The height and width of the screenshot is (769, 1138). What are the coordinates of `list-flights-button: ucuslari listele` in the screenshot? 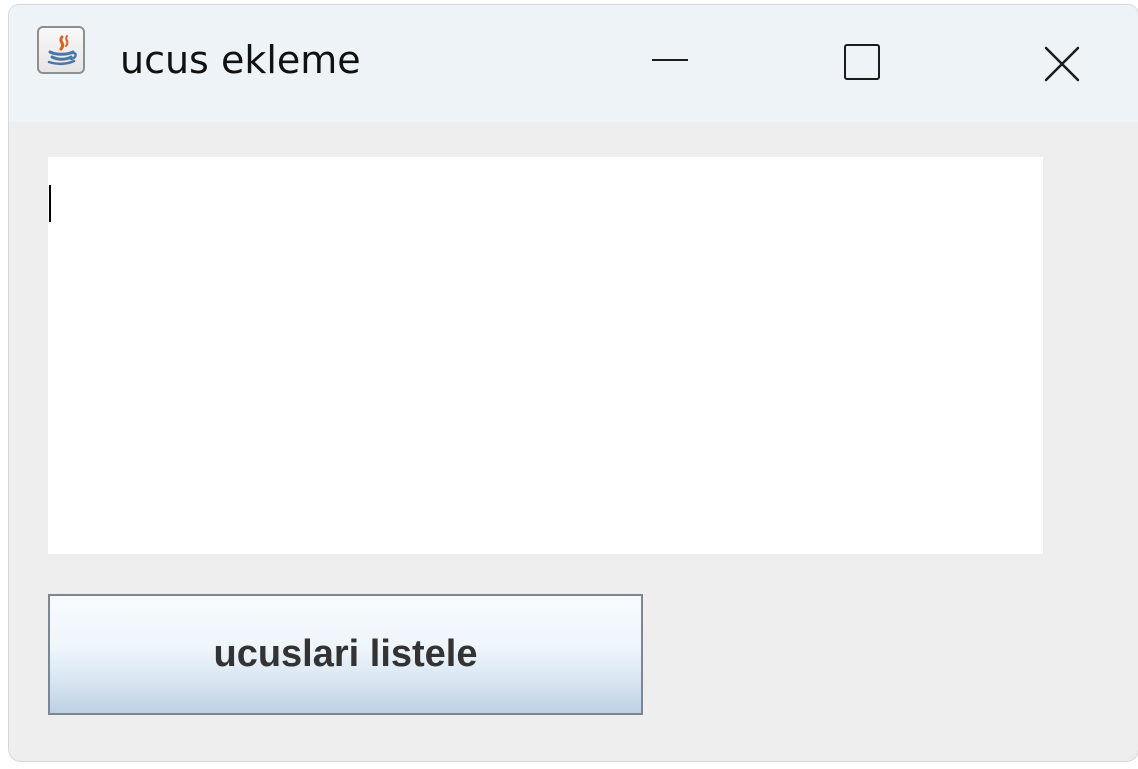 It's located at (345, 654).